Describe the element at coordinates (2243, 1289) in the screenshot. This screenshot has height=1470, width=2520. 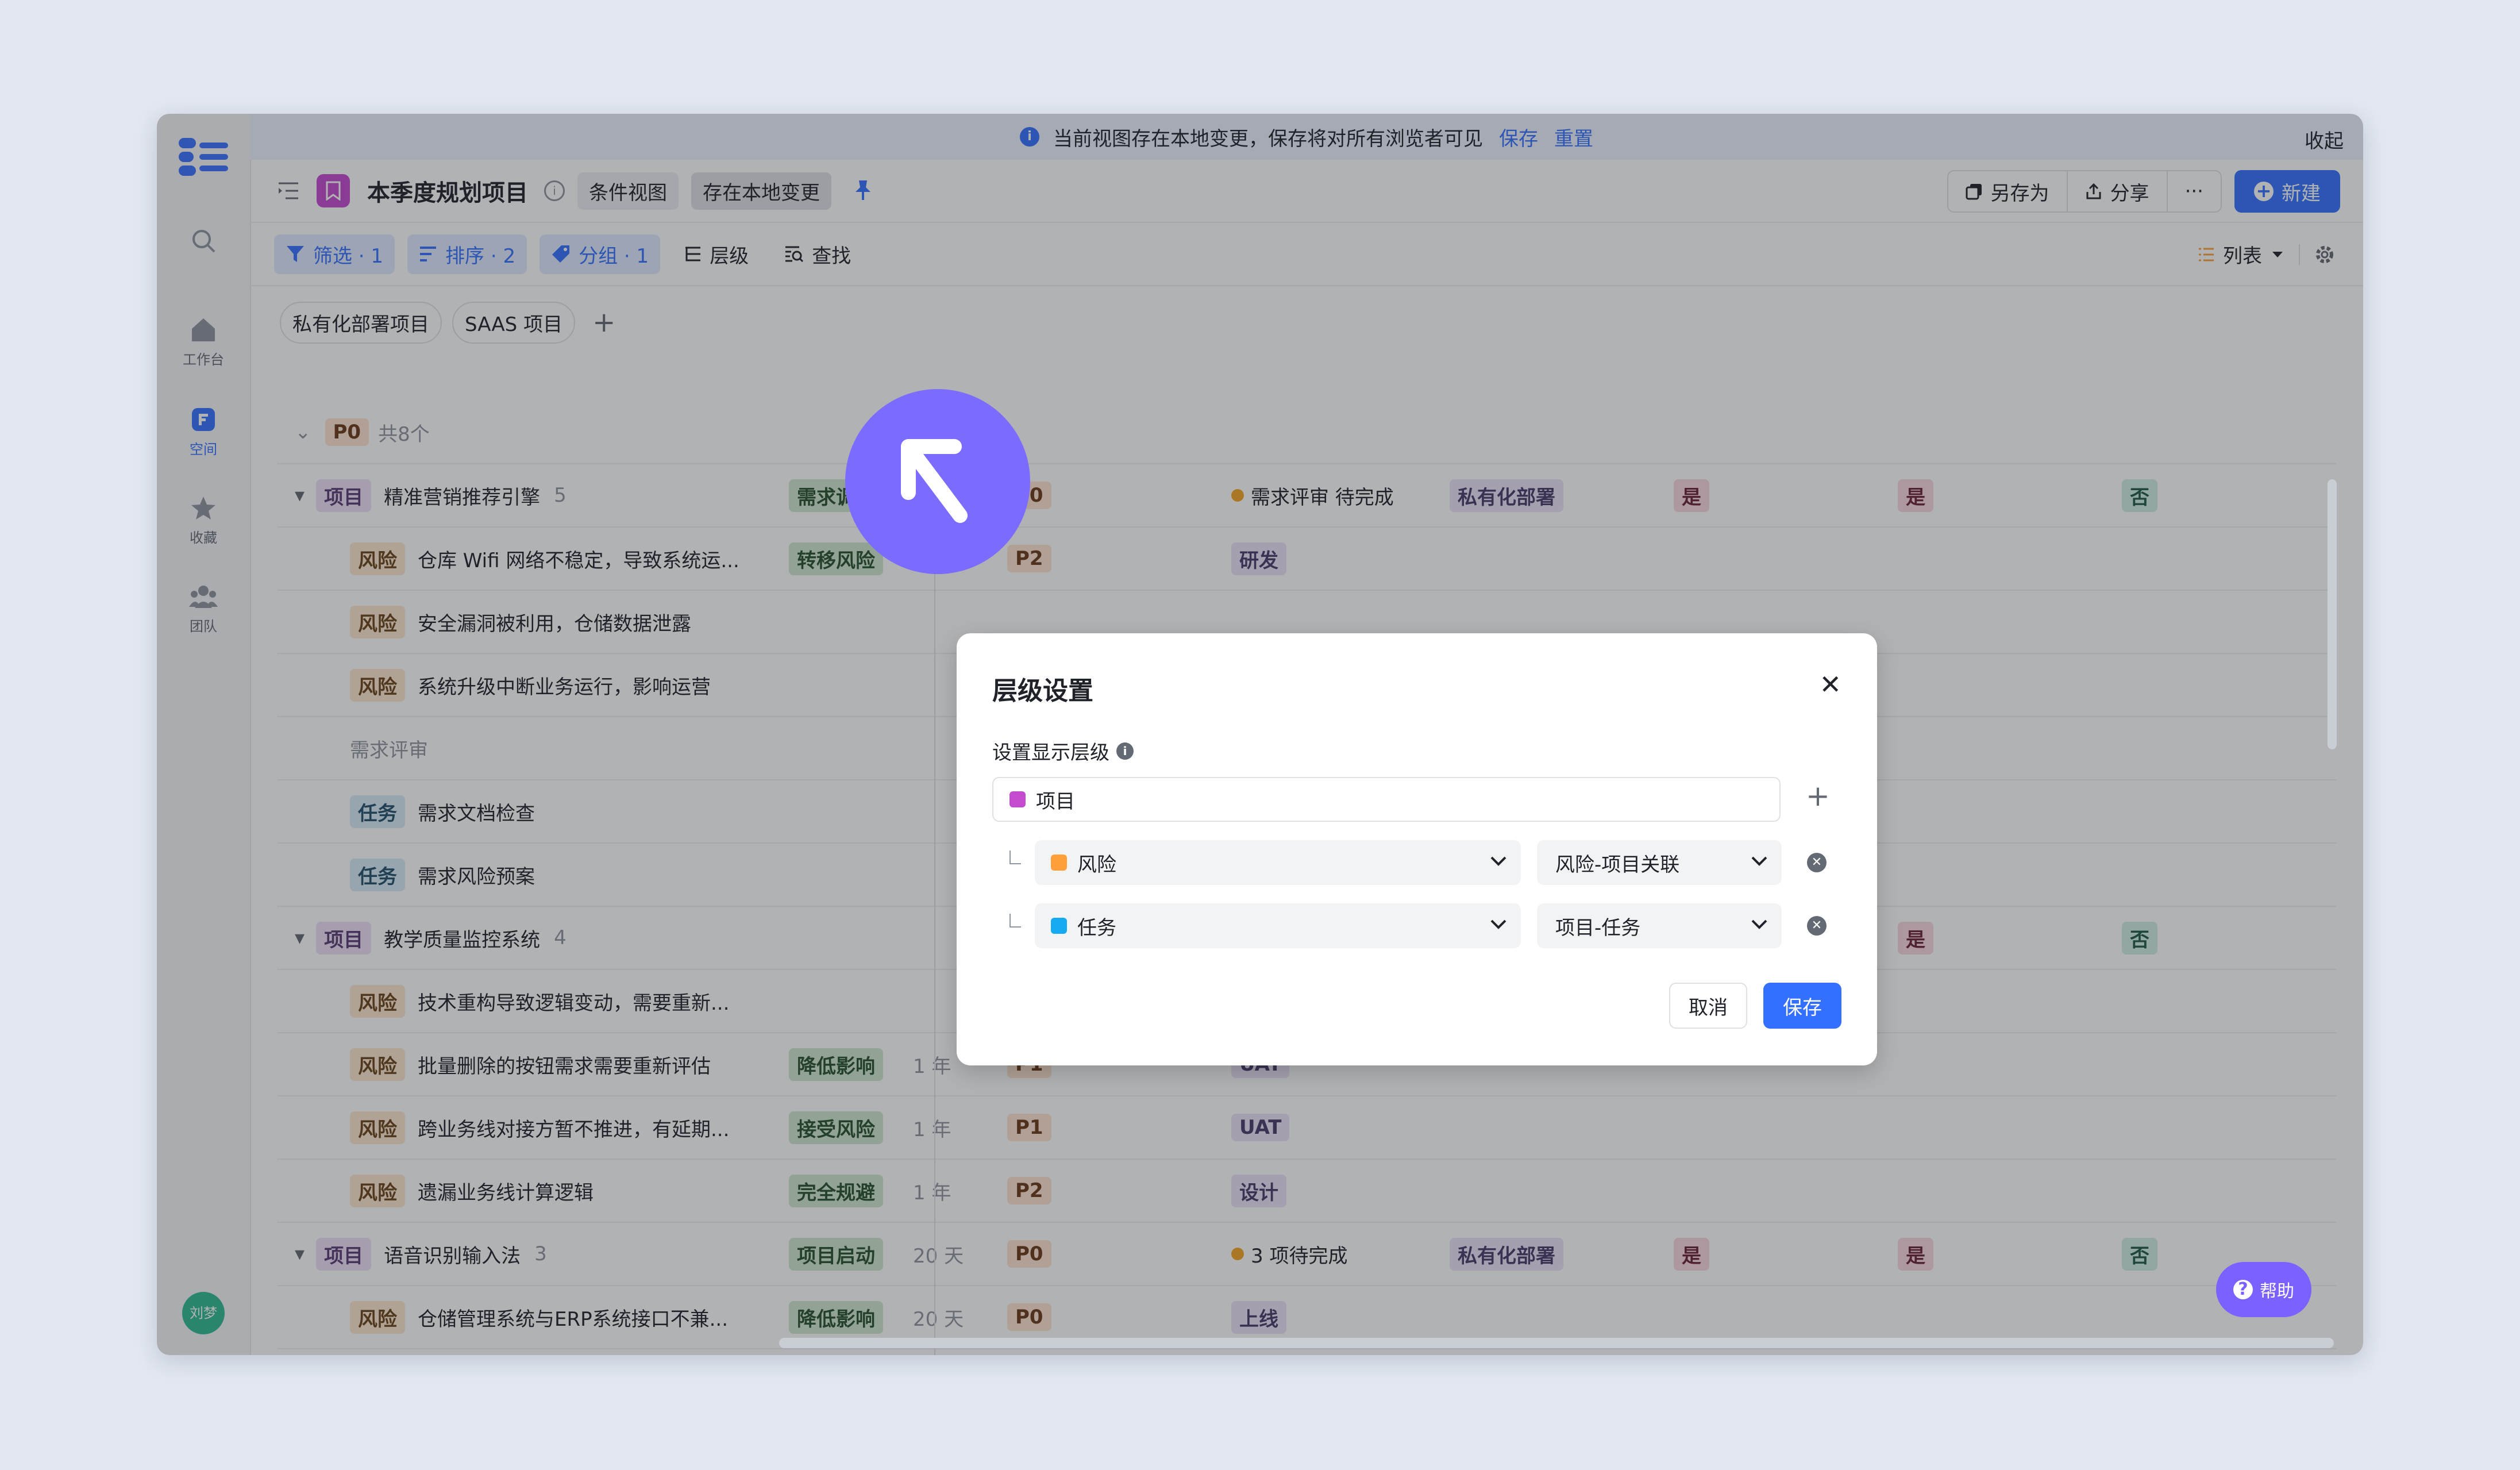
I see `help-icon: ?` at that location.